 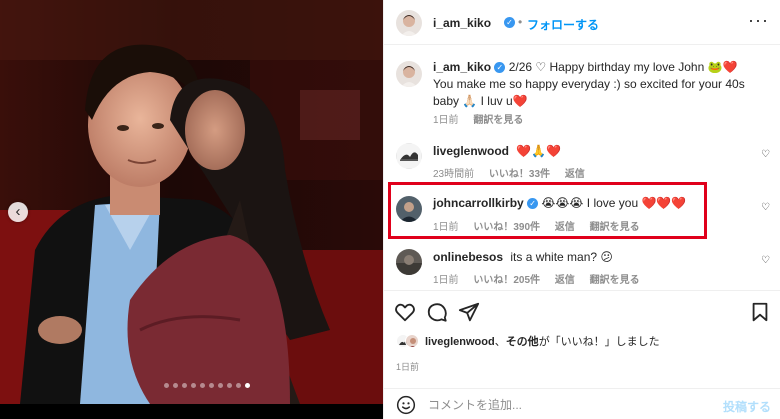 What do you see at coordinates (462, 67) in the screenshot?
I see `caption-username: i_am_kiko` at bounding box center [462, 67].